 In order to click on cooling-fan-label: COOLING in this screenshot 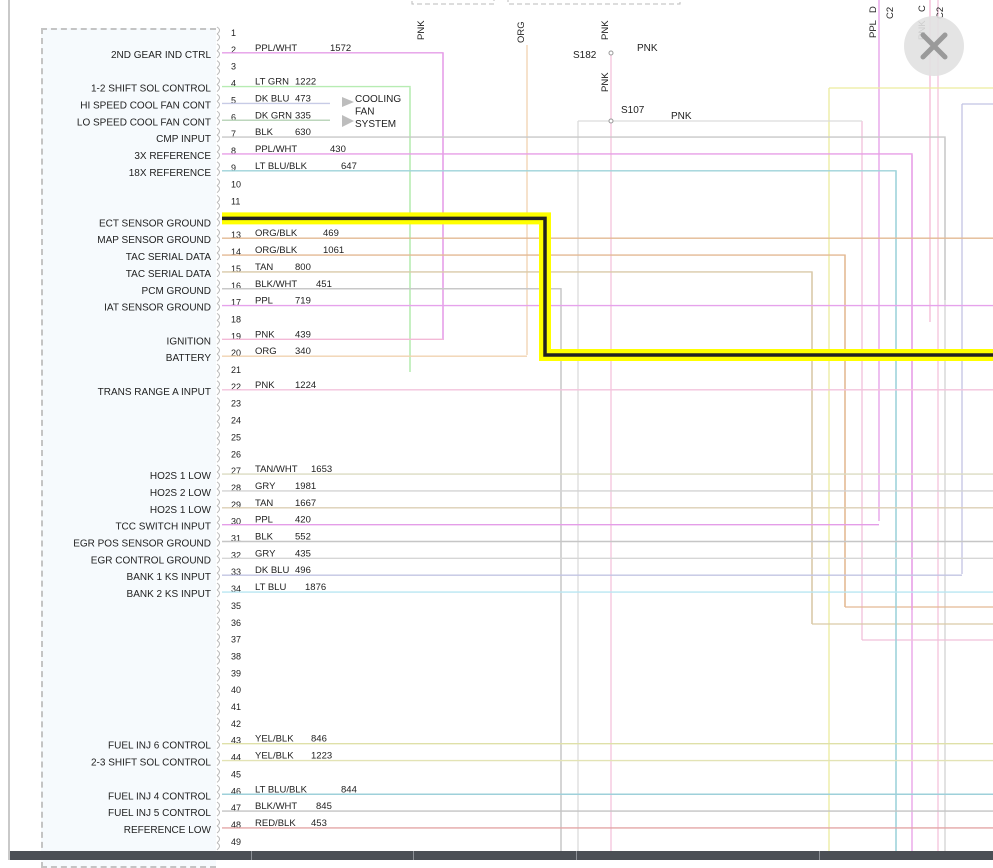, I will do `click(378, 99)`.